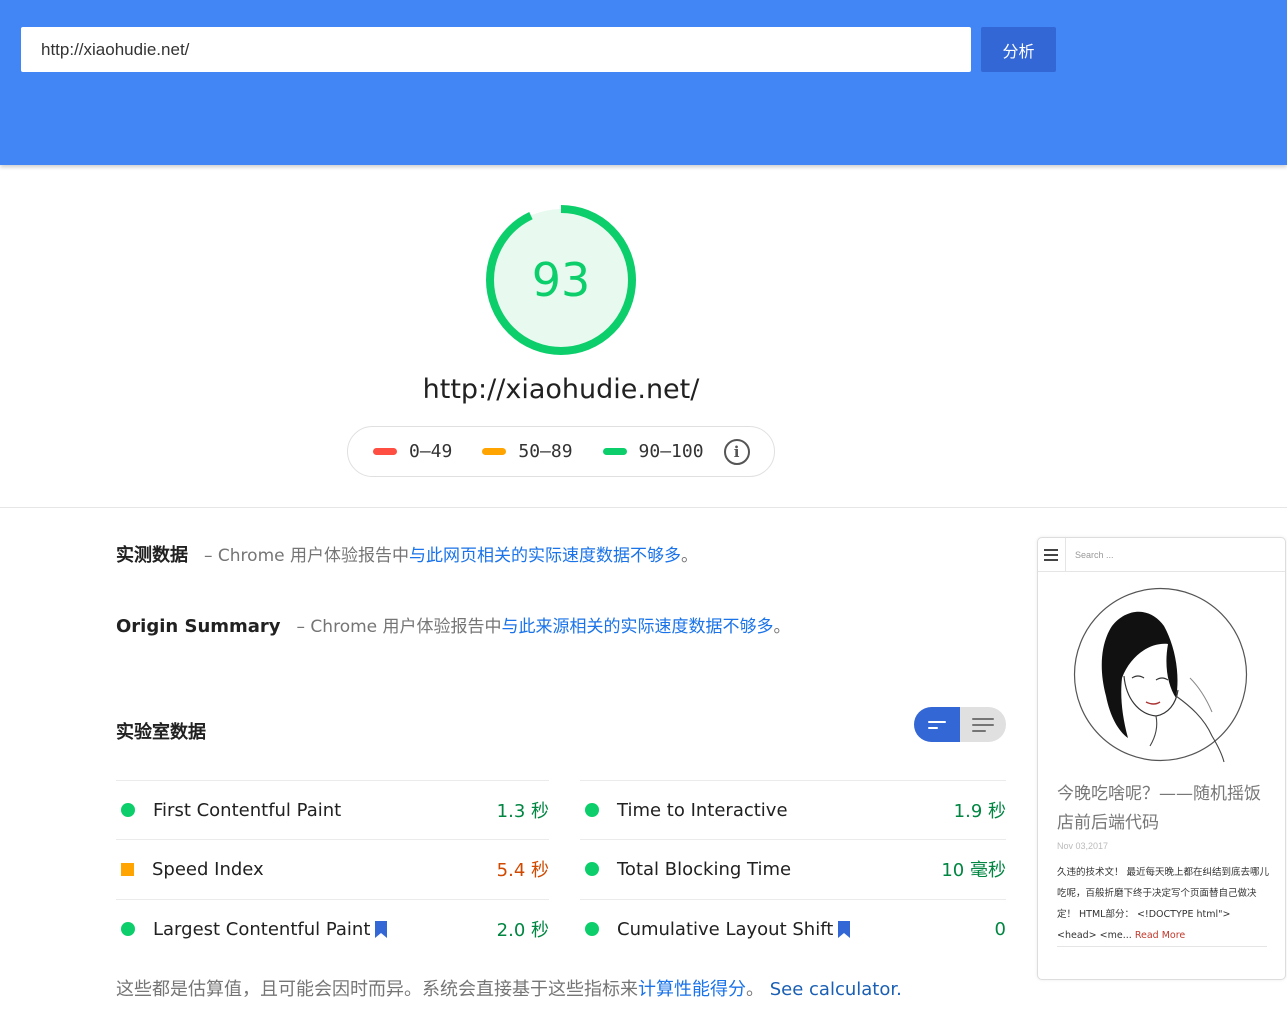  I want to click on metric-largest-contentful-paint: Largest Contentful Paint 2.0 秒, so click(332, 928).